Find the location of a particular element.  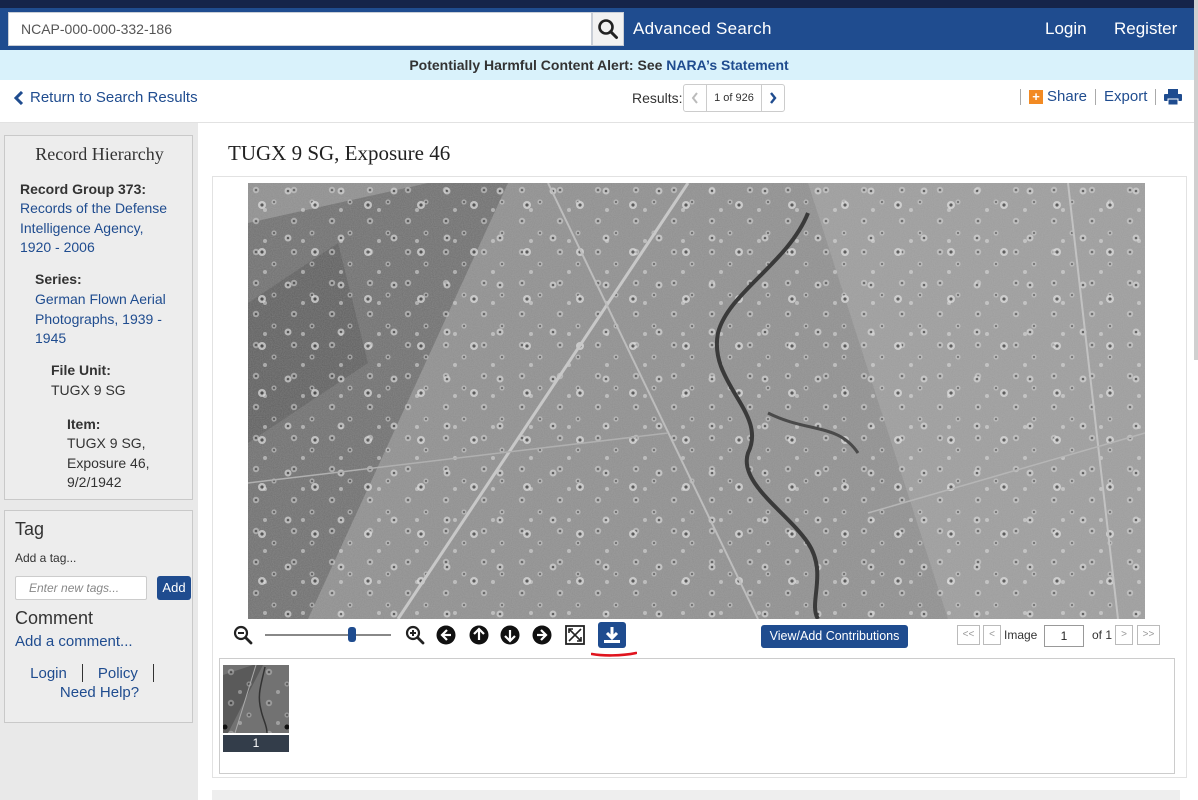

share-export-bar: + Share Export is located at coordinates (1101, 96).